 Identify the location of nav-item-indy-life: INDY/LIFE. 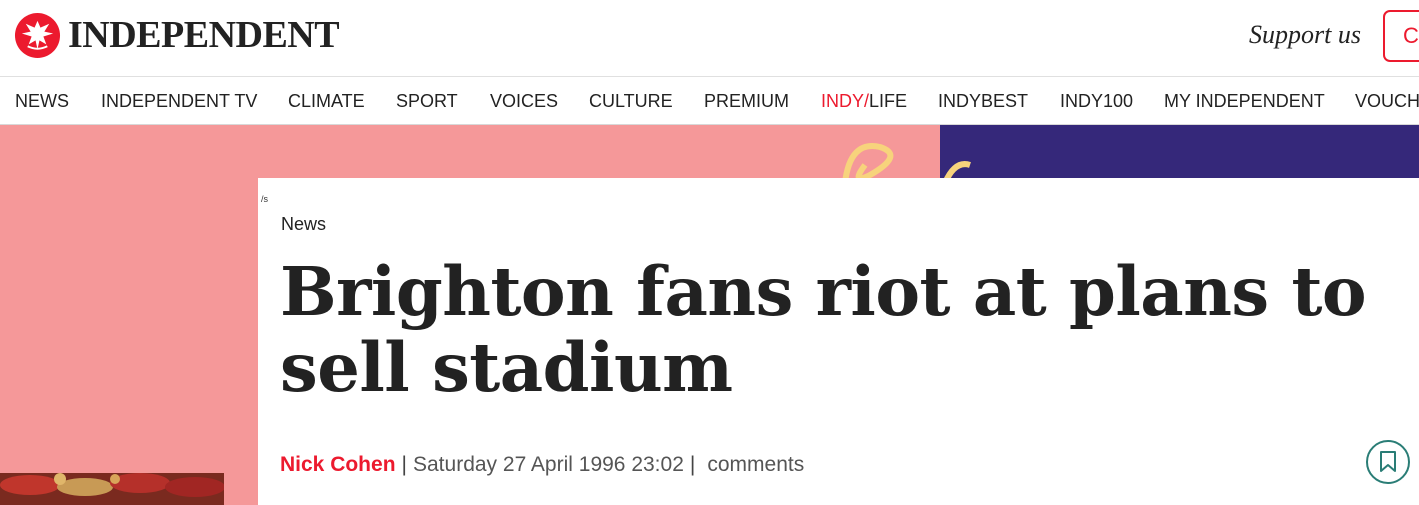
(864, 101).